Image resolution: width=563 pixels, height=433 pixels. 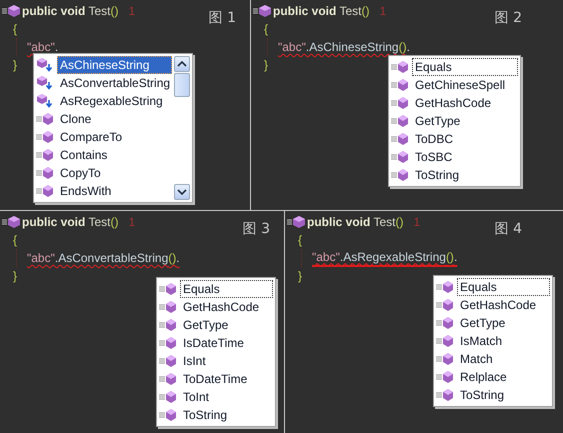 What do you see at coordinates (465, 85) in the screenshot?
I see `completion-item: GetChineseSpell` at bounding box center [465, 85].